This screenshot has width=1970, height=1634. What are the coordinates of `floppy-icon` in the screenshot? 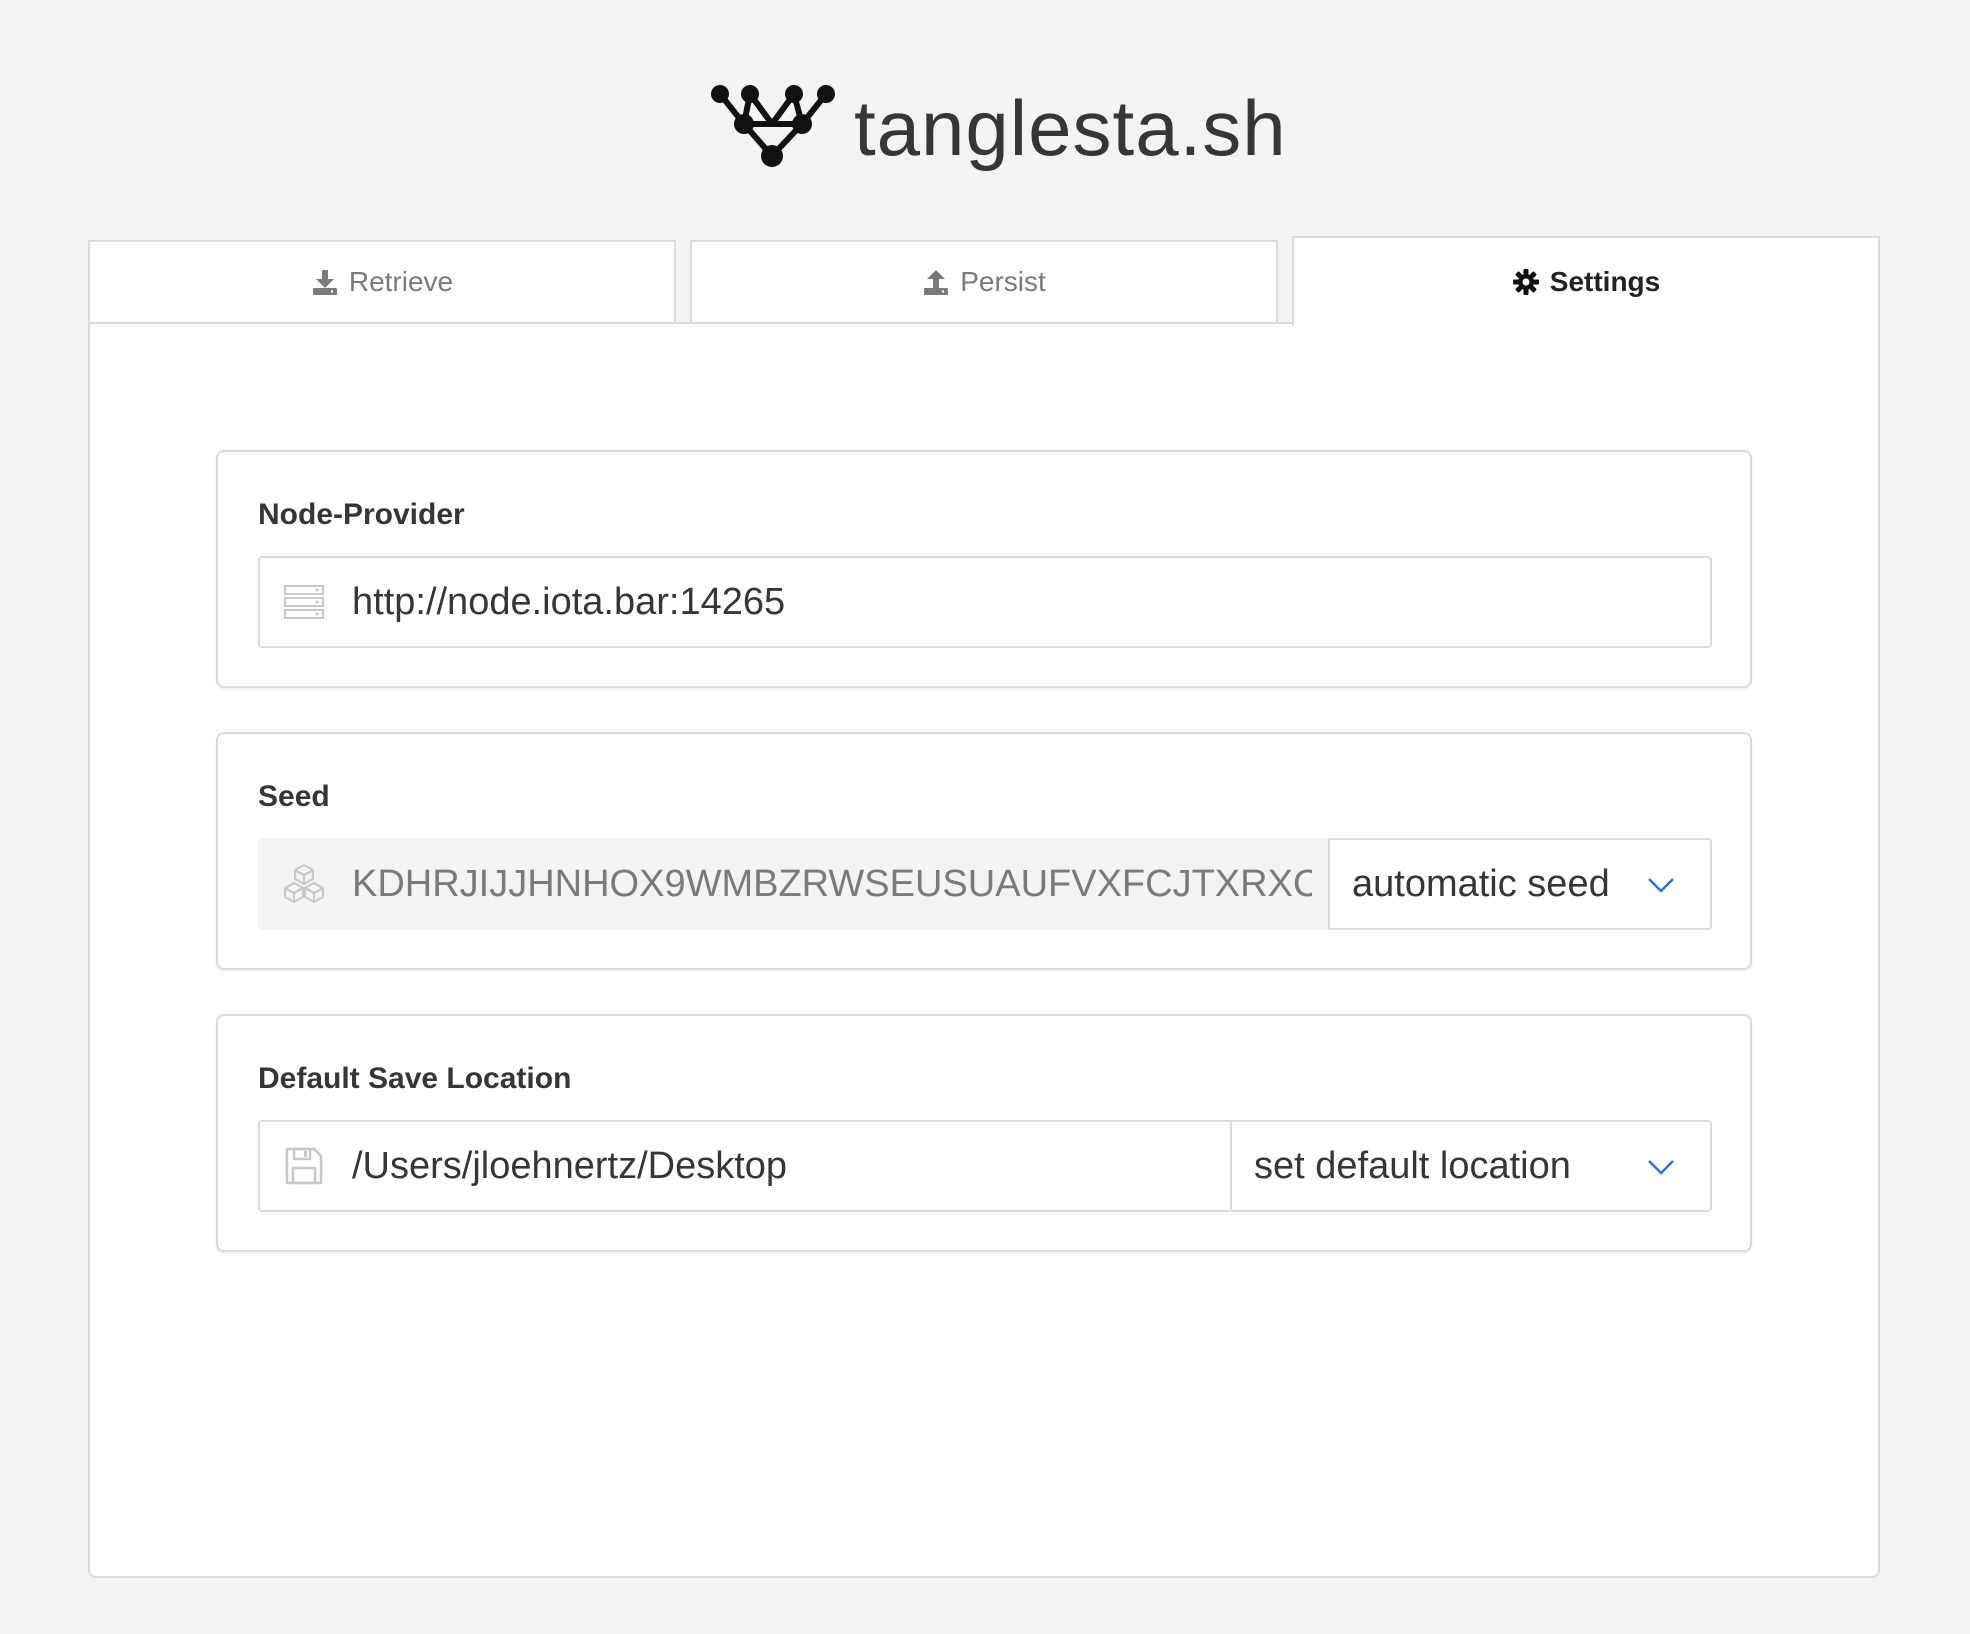 It's located at (304, 1166).